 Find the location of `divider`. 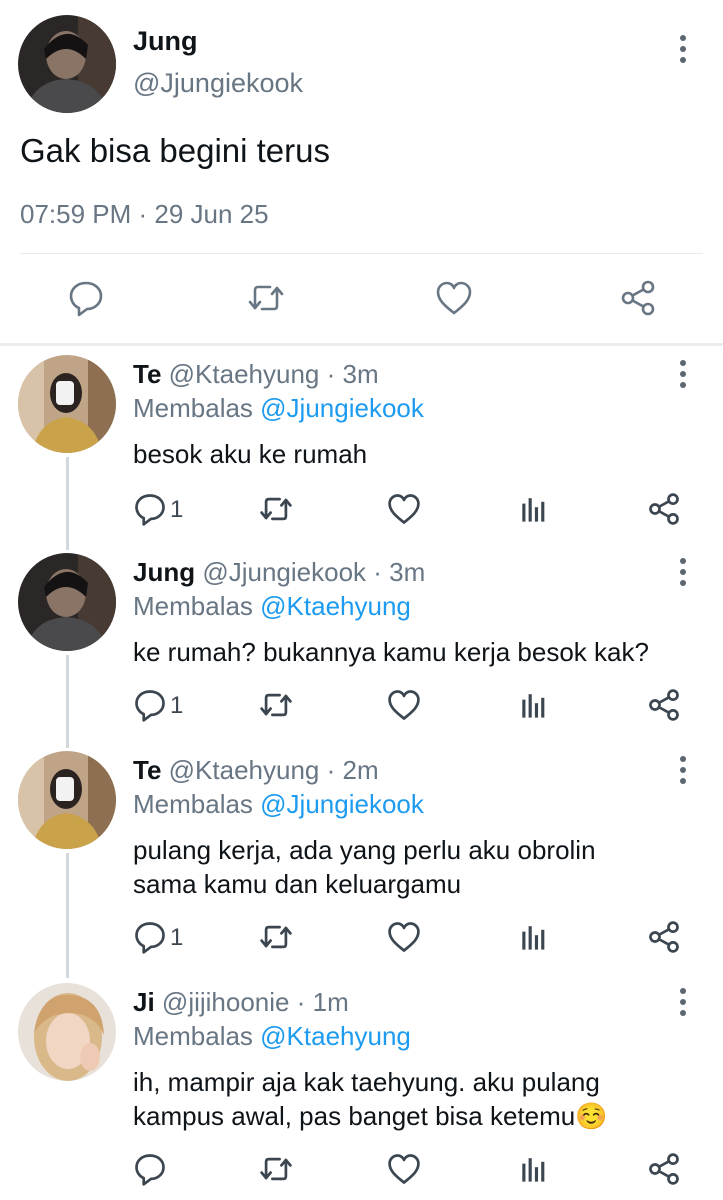

divider is located at coordinates (361, 253).